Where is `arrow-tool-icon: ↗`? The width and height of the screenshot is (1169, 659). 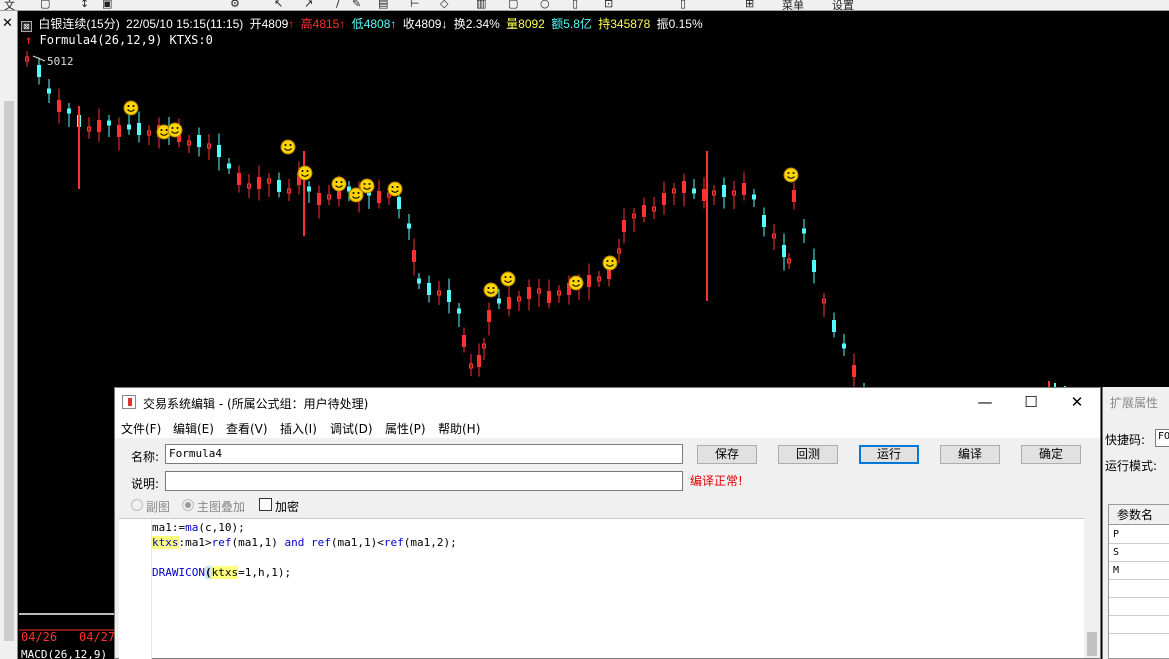
arrow-tool-icon: ↗ is located at coordinates (308, 5).